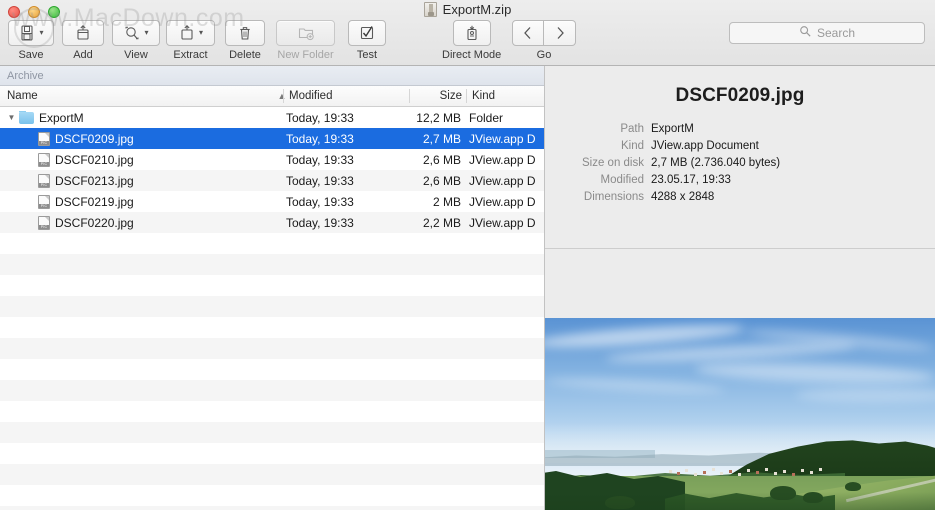 This screenshot has width=935, height=510. I want to click on window-title-group: ExportM.zip, so click(467, 9).